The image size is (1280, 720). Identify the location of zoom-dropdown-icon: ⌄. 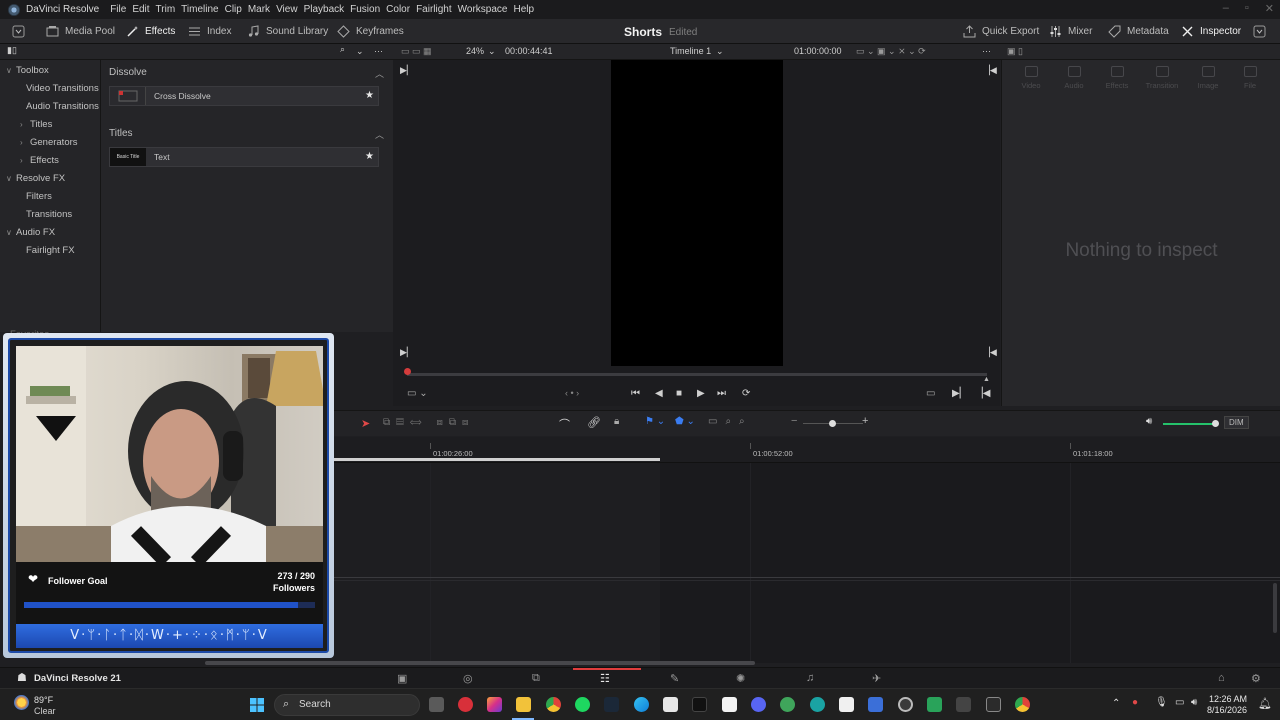
(492, 51).